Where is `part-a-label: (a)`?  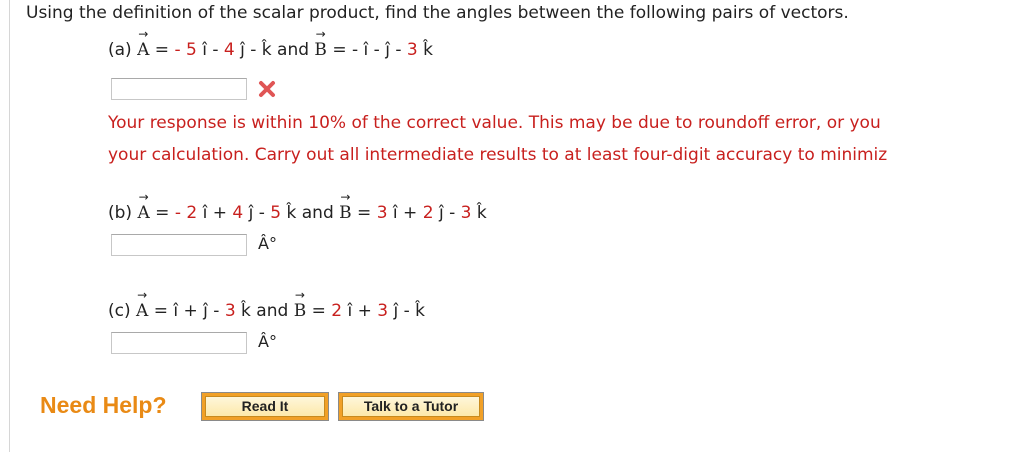 part-a-label: (a) is located at coordinates (120, 50).